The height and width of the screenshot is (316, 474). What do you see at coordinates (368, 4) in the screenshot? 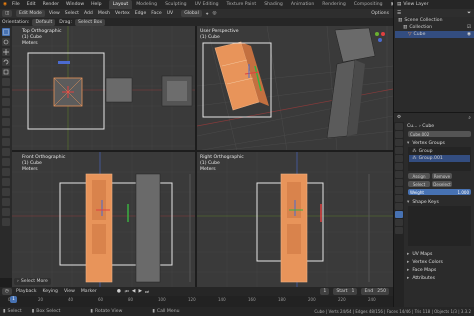
I see `tab-compositing: Compositing` at bounding box center [368, 4].